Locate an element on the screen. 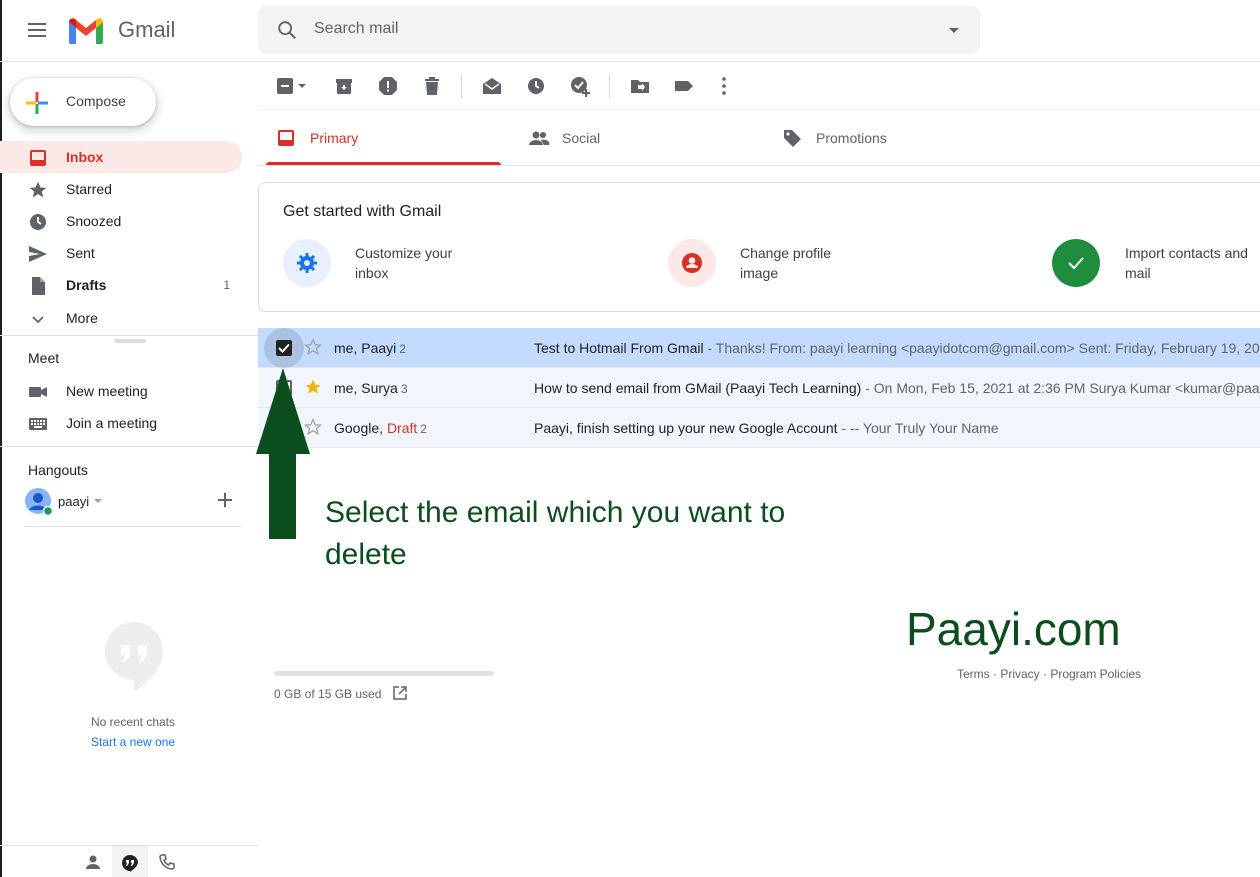 Image resolution: width=1260 pixels, height=877 pixels. search-options-icon is located at coordinates (954, 30).